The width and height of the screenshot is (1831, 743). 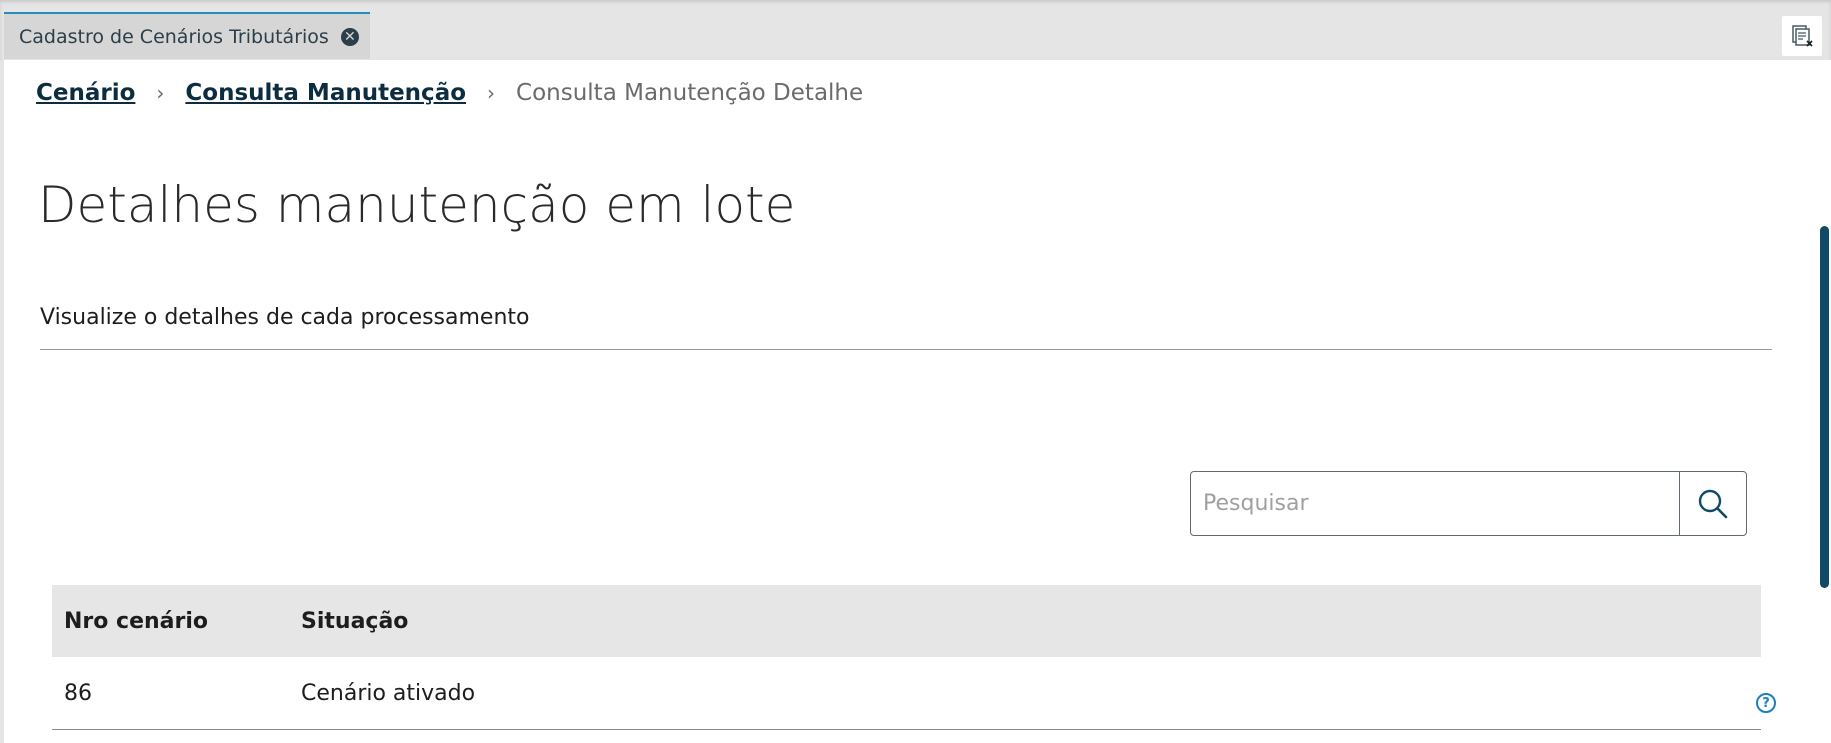 I want to click on close-circle-icon: ✕, so click(x=349, y=36).